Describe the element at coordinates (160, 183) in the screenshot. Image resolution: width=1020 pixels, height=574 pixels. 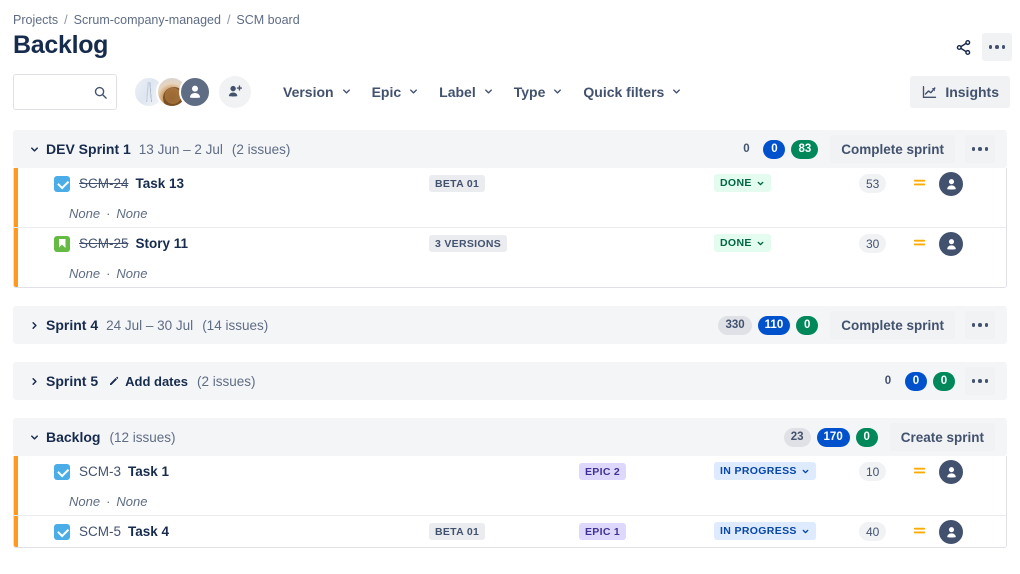
I see `issue-summary: Task 13` at that location.